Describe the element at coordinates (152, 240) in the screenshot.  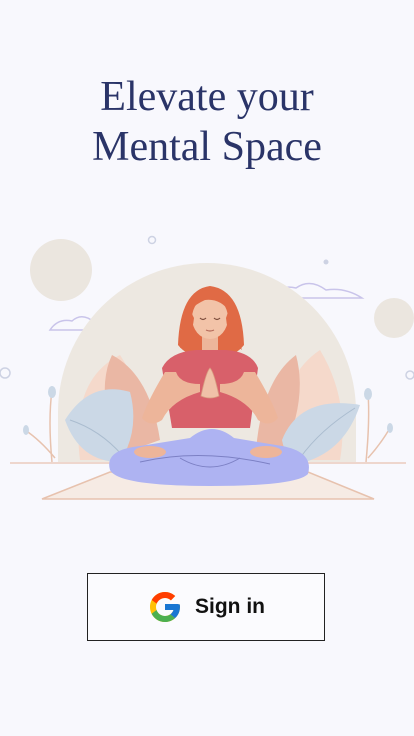
I see `decor-ring-small` at that location.